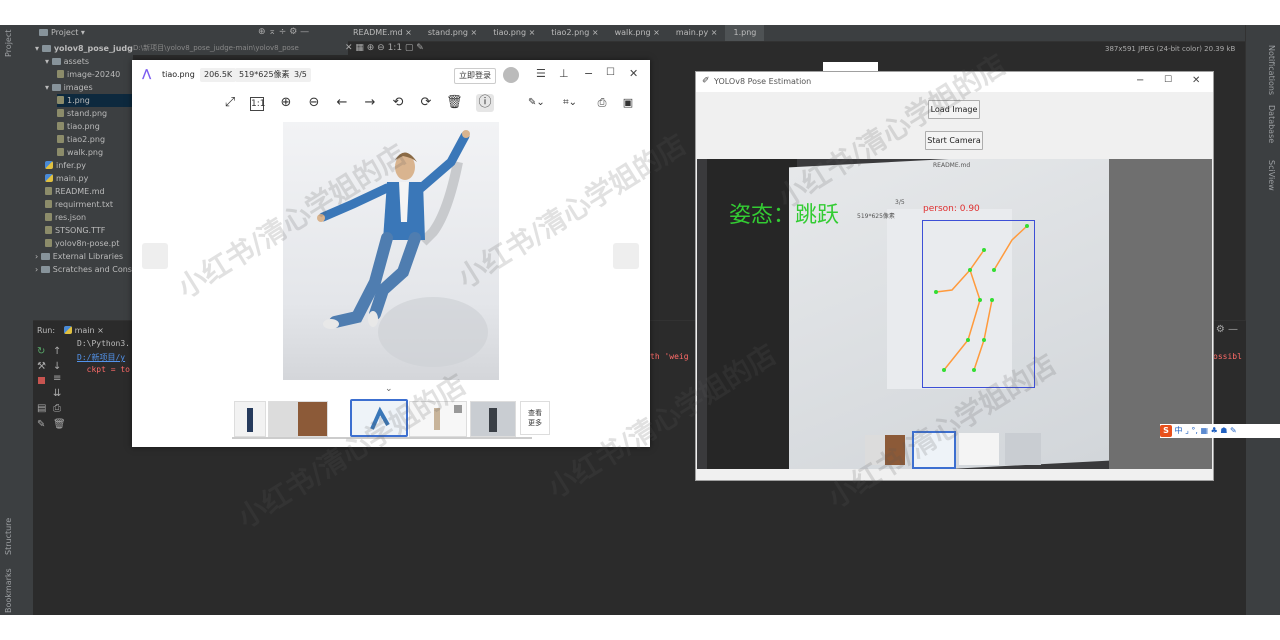 This screenshot has width=1280, height=640. What do you see at coordinates (45, 269) in the screenshot?
I see `library-icon` at bounding box center [45, 269].